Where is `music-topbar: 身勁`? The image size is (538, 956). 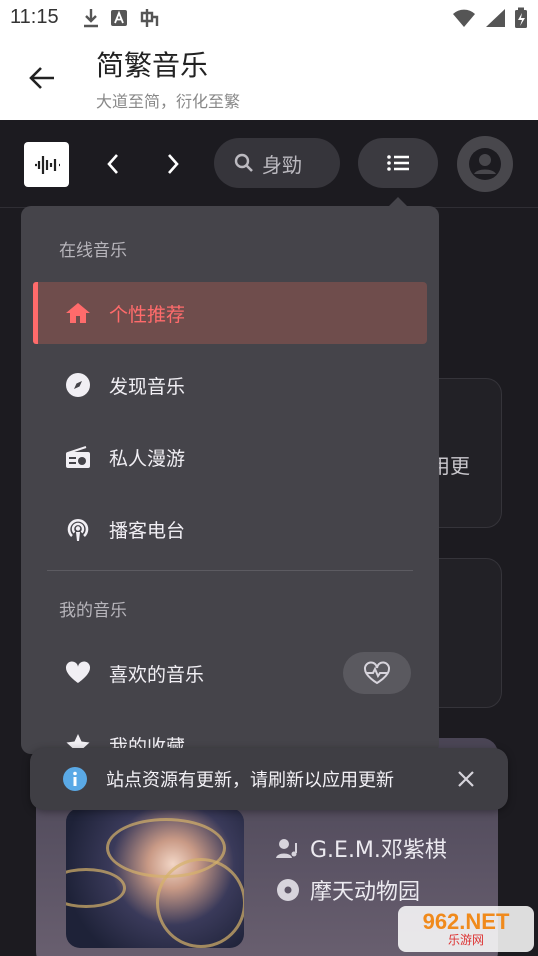 music-topbar: 身勁 is located at coordinates (269, 164).